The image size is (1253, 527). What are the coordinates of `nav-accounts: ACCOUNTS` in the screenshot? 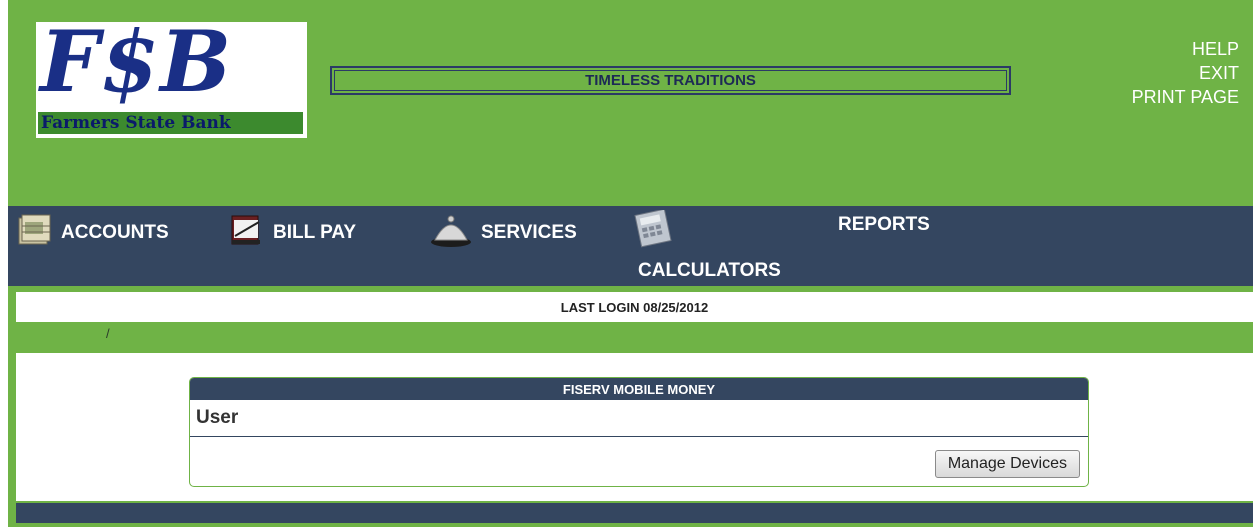 It's located at (93, 233).